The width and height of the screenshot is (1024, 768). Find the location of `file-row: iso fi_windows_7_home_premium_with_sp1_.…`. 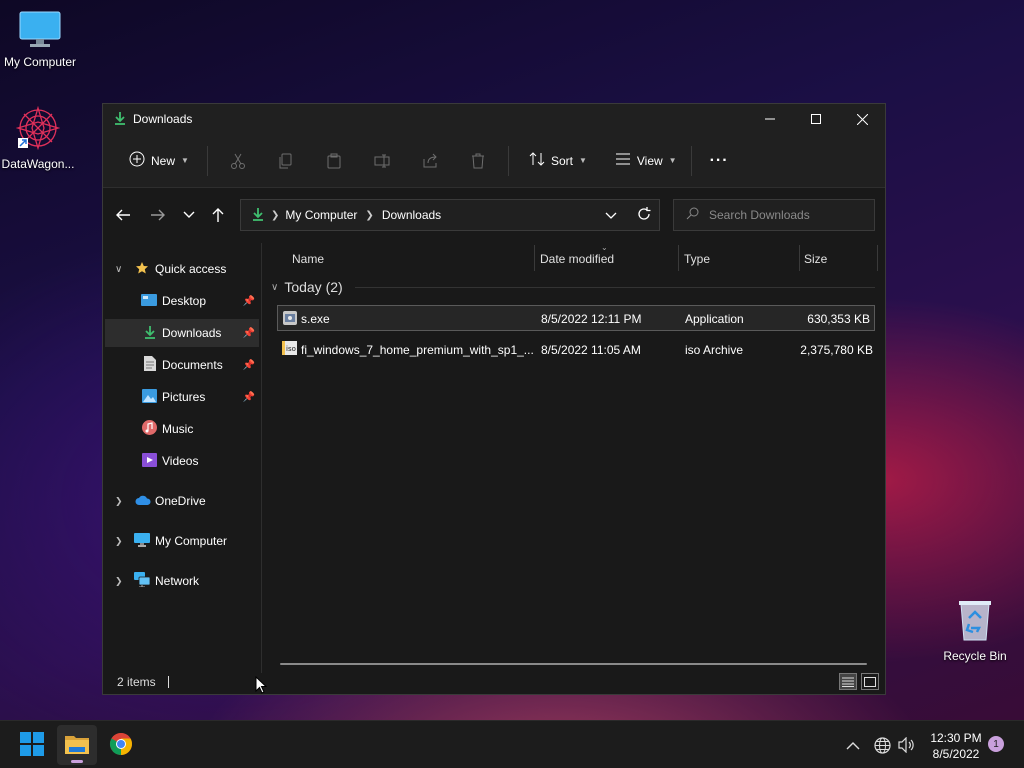

file-row: iso fi_windows_7_home_premium_with_sp1_.… is located at coordinates (576, 350).